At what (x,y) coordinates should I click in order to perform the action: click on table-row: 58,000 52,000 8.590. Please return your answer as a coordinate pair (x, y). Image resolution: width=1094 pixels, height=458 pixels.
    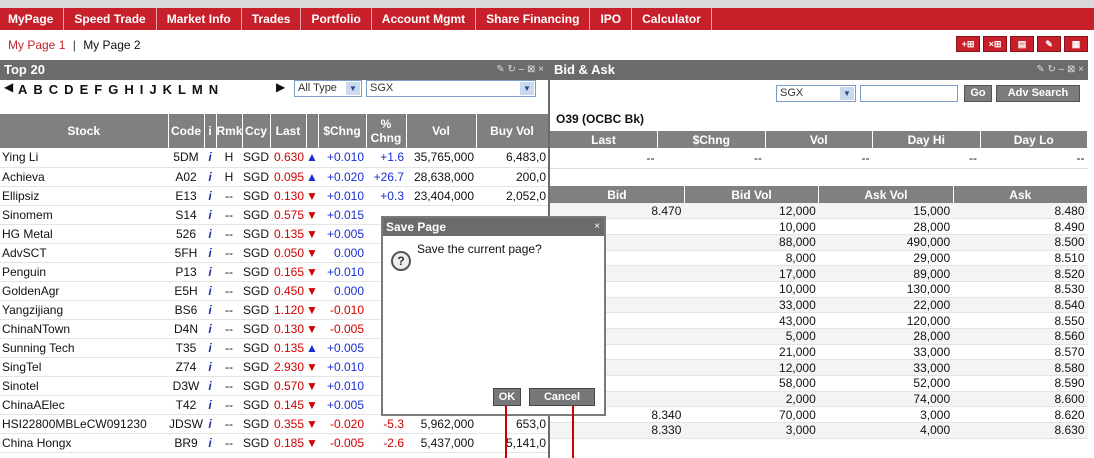
    Looking at the image, I should click on (819, 383).